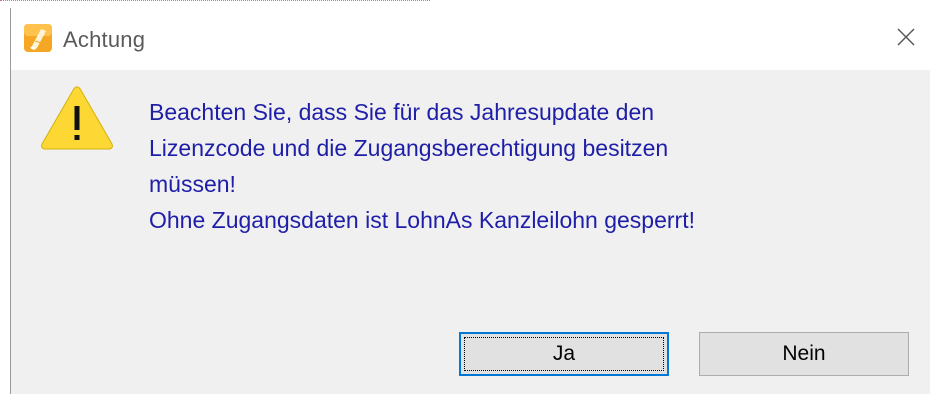 The image size is (930, 394). I want to click on yes-button-label: Ja, so click(564, 353).